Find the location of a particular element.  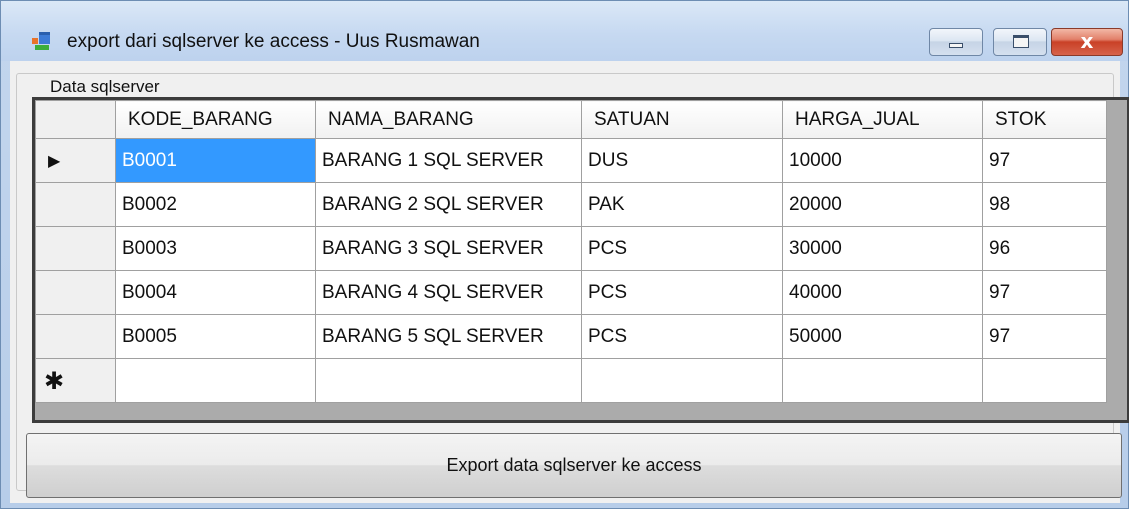

column-header-harga-jual: HARGA_JUAL is located at coordinates (882, 119).